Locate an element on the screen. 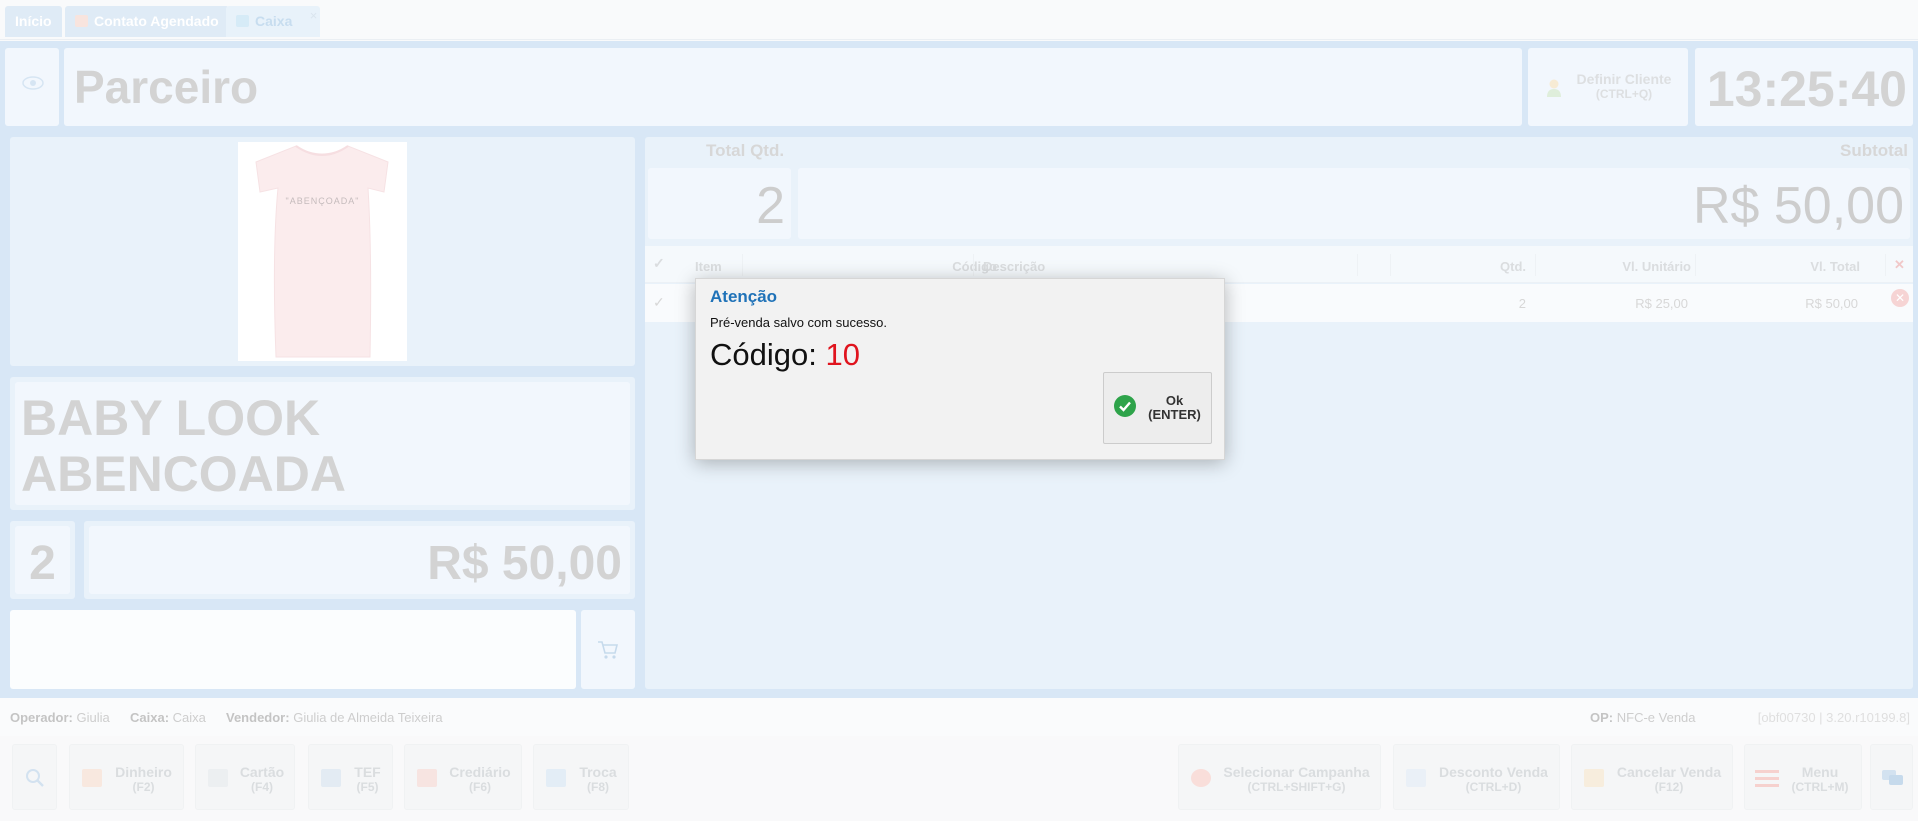  ok-button: Ok (ENTER) is located at coordinates (1157, 408).